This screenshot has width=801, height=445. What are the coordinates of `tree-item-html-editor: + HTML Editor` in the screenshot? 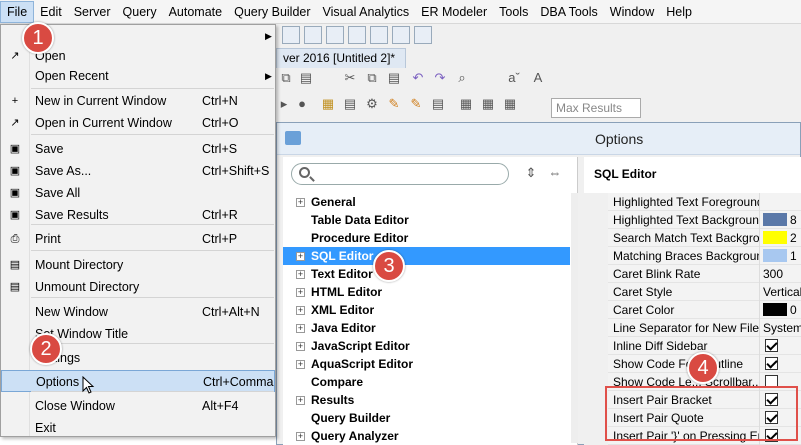 It's located at (426, 292).